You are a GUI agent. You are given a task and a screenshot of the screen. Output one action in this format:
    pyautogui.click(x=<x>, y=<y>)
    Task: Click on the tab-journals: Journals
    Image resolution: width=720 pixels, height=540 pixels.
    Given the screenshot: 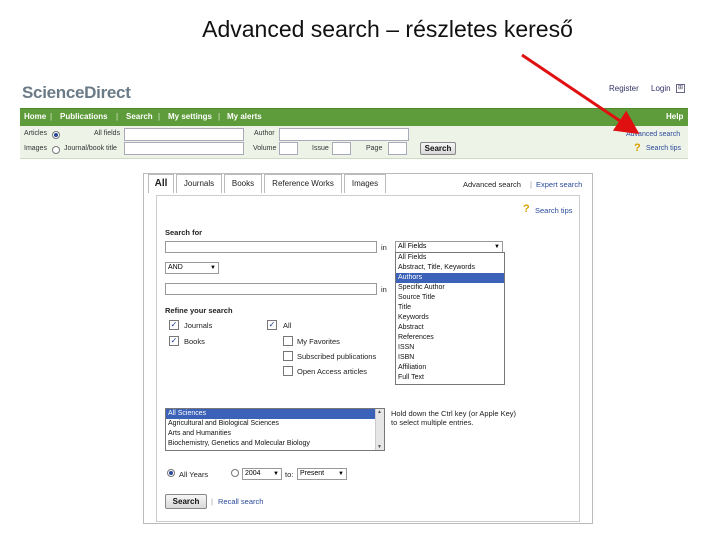 What is the action you would take?
    pyautogui.click(x=199, y=183)
    